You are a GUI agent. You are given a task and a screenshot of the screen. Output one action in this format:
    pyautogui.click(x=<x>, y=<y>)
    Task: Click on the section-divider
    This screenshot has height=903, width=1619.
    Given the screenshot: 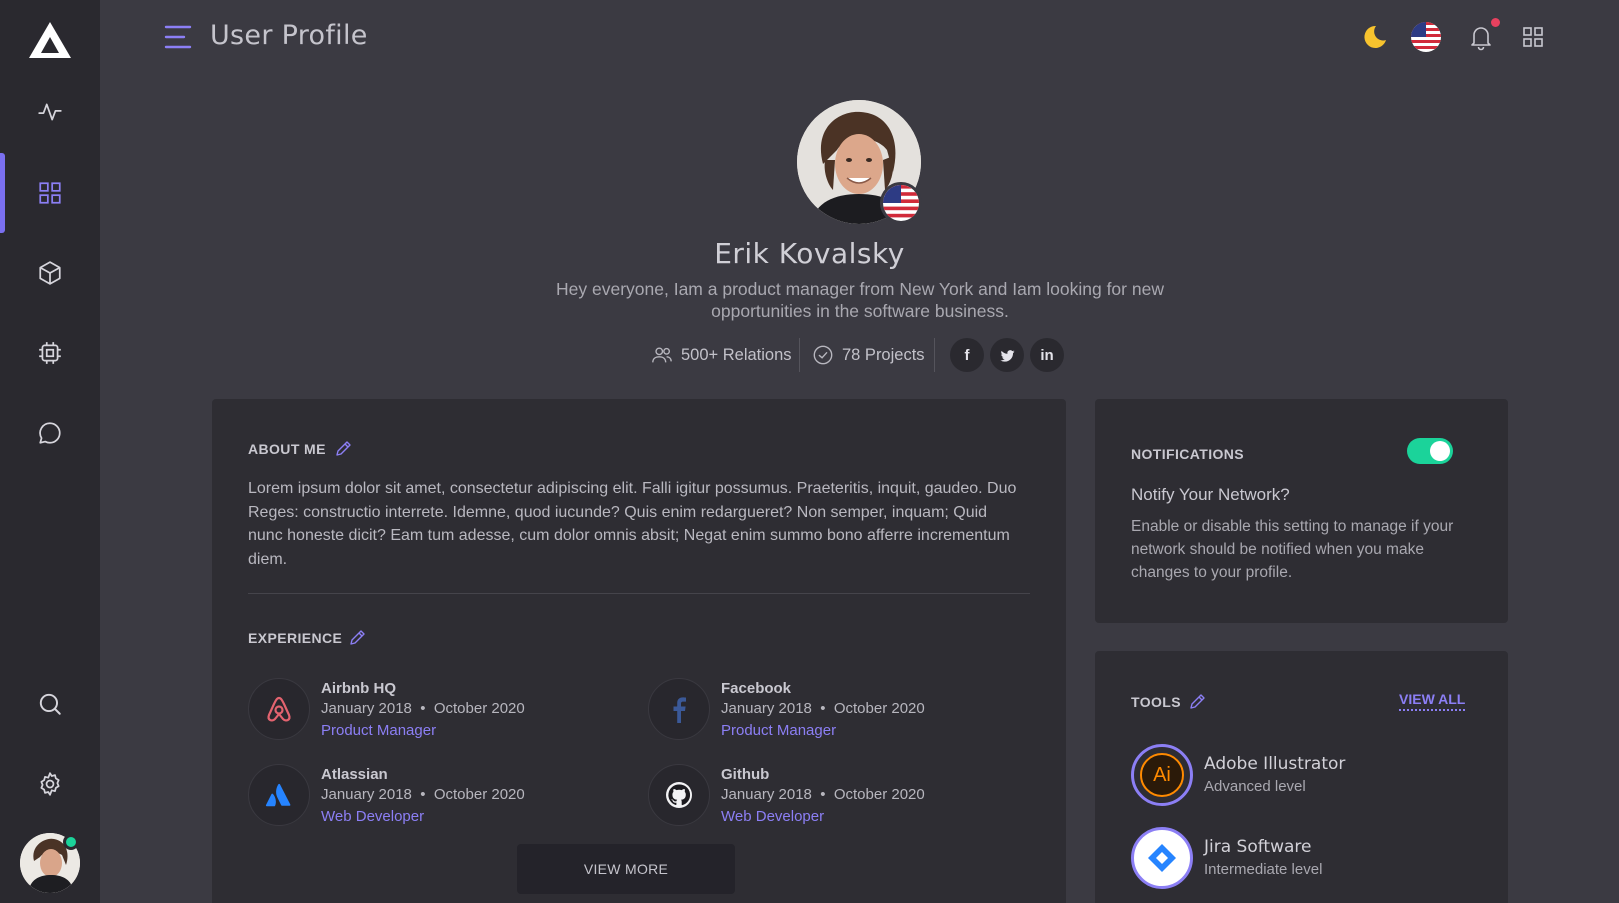 What is the action you would take?
    pyautogui.click(x=639, y=593)
    